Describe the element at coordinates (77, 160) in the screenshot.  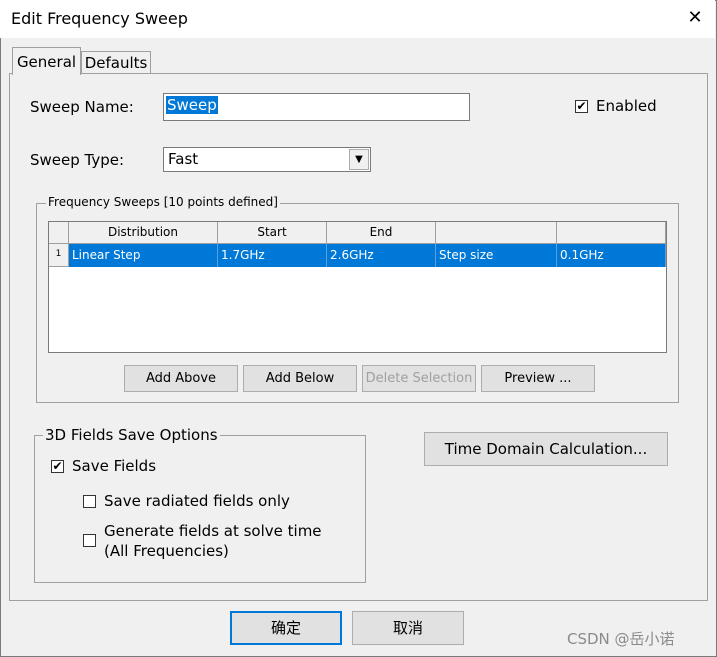
I see `sweep-type-label: Sweep Type:` at that location.